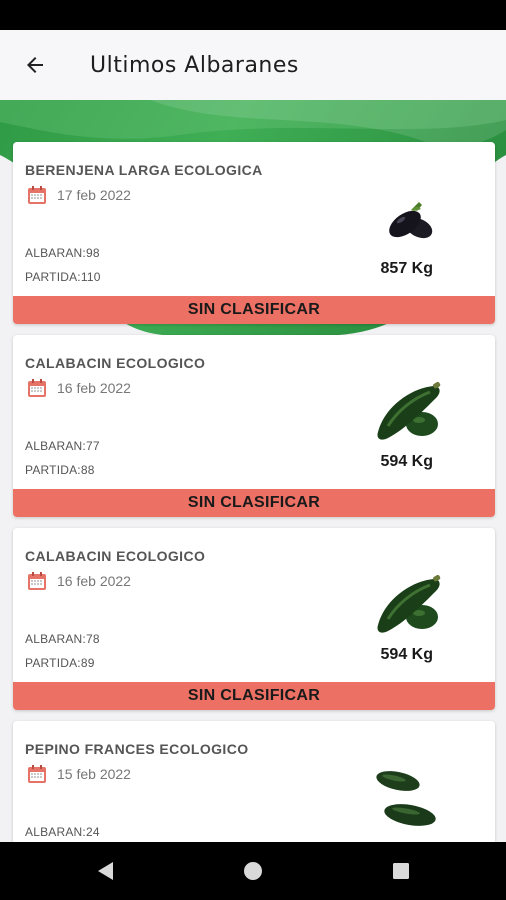 The width and height of the screenshot is (506, 900). I want to click on partida-number: PARTIDA:88, so click(60, 470).